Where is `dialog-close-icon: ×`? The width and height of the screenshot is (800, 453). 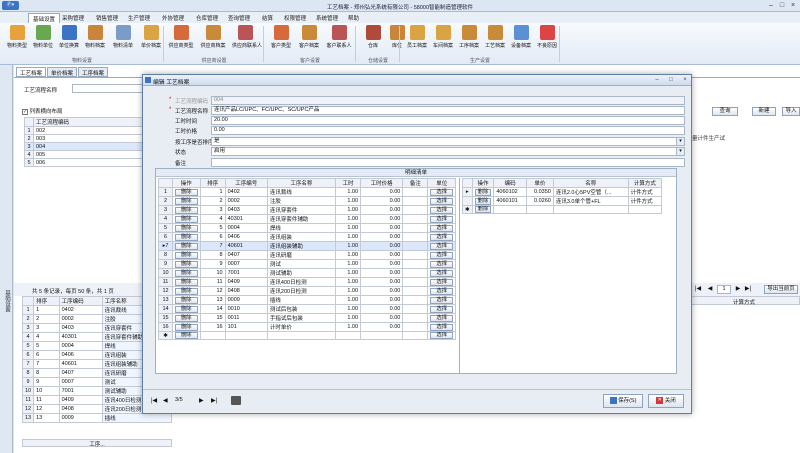 dialog-close-icon: × is located at coordinates (685, 80).